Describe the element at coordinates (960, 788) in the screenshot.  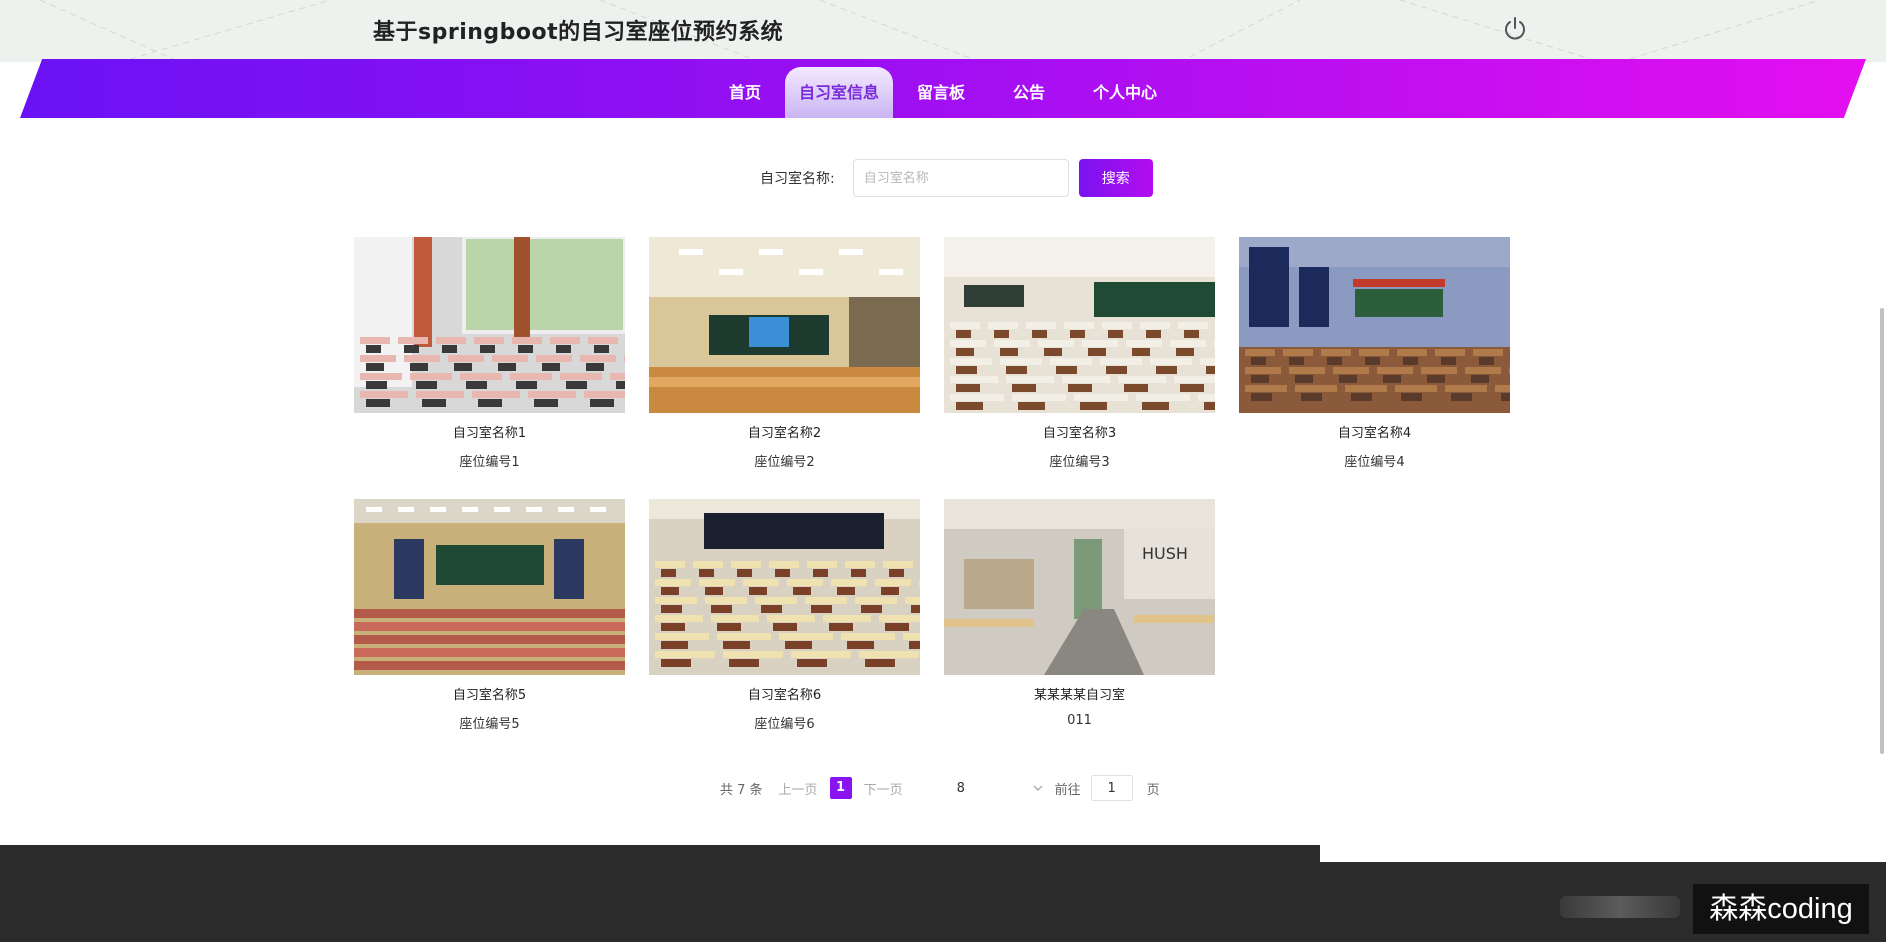
I see `page-size-value: 8` at that location.